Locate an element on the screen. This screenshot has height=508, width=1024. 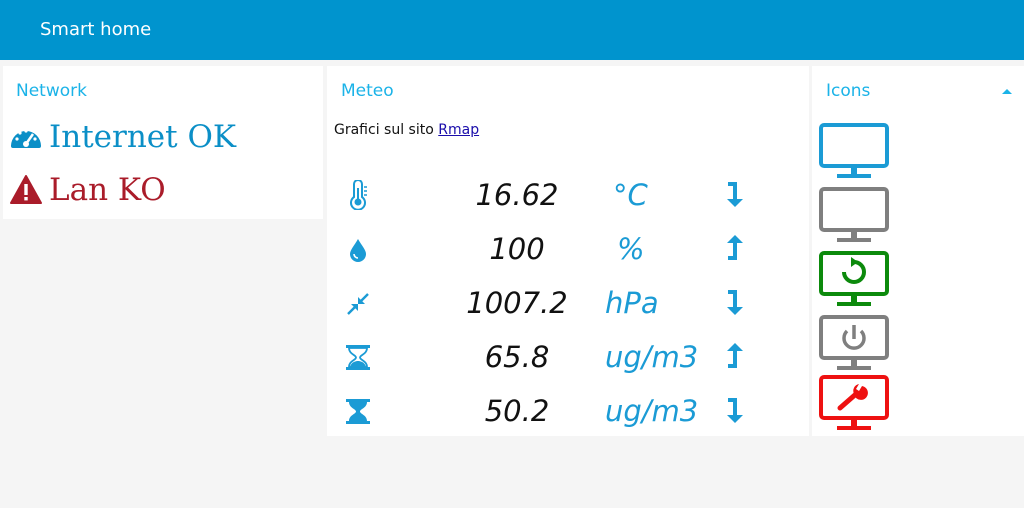
meteo-row-pm-b: 50.2 ug/m3 is located at coordinates (568, 410).